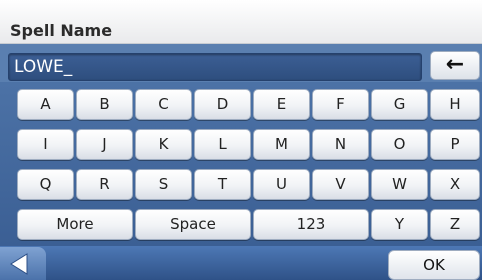 This screenshot has width=482, height=280. I want to click on key-i: I, so click(45, 144).